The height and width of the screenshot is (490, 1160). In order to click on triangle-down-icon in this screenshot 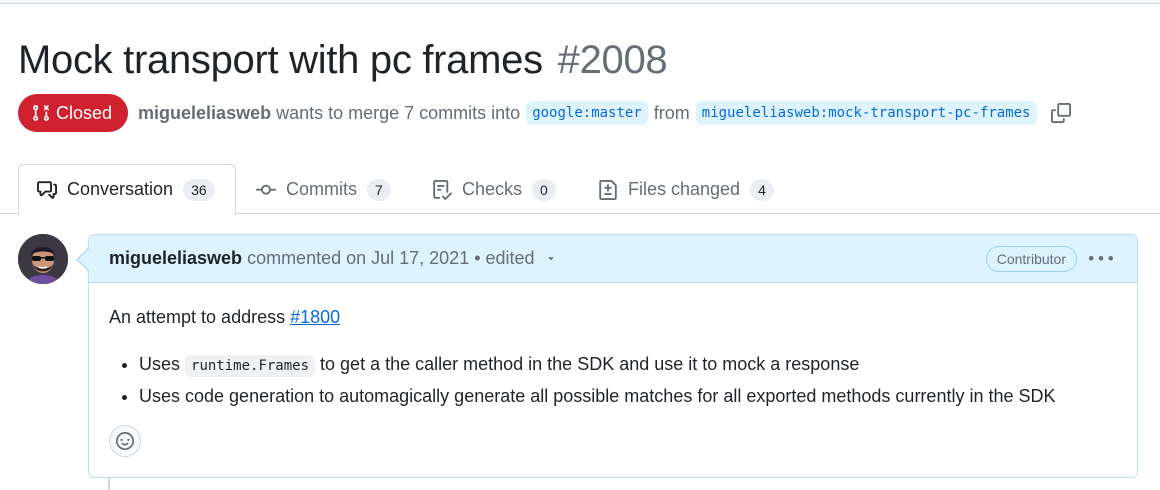, I will do `click(550, 259)`.